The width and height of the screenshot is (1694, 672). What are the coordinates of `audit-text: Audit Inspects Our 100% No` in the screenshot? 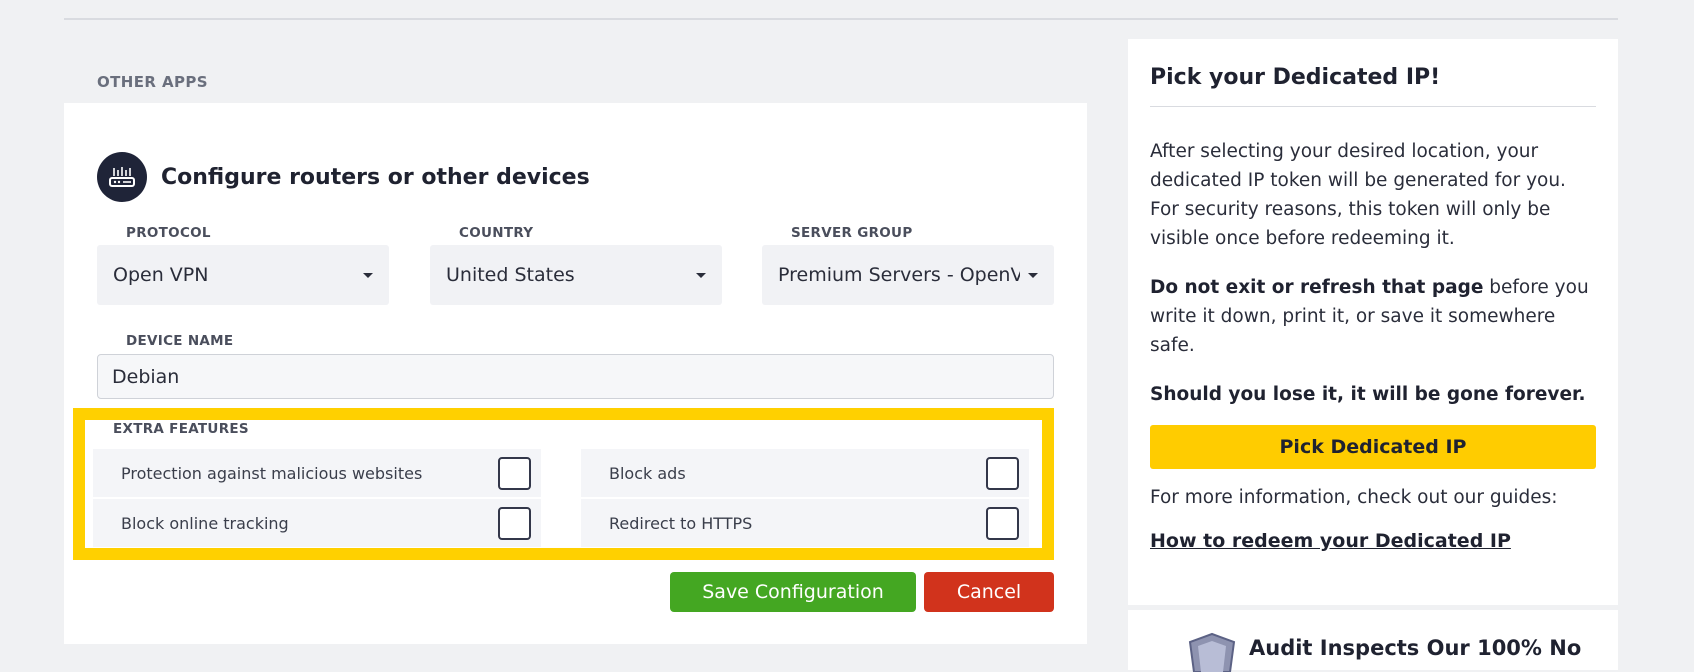 It's located at (1415, 648).